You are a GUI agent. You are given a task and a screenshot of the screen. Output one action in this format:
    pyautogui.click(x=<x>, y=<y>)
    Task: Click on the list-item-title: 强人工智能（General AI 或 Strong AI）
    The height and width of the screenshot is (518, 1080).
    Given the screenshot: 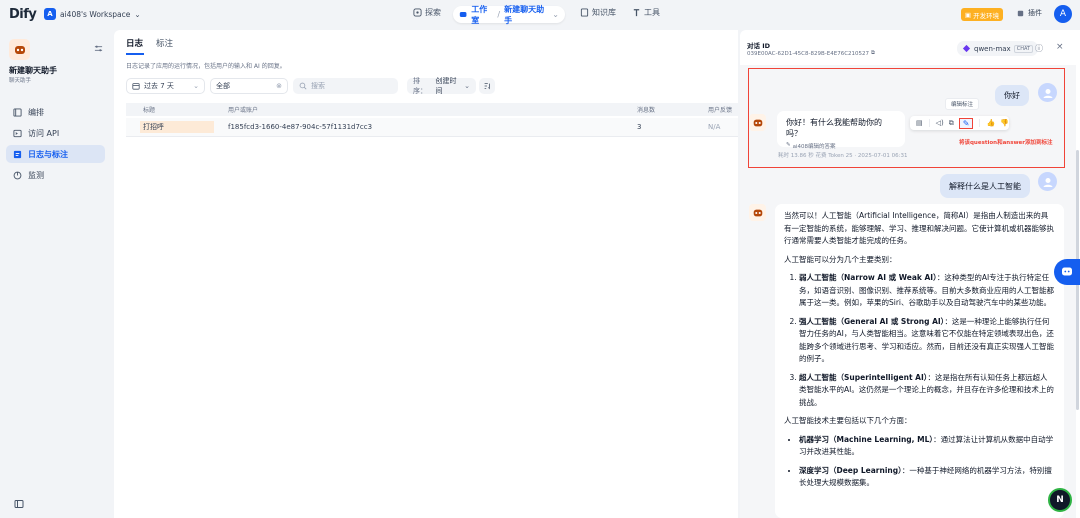 What is the action you would take?
    pyautogui.click(x=872, y=321)
    